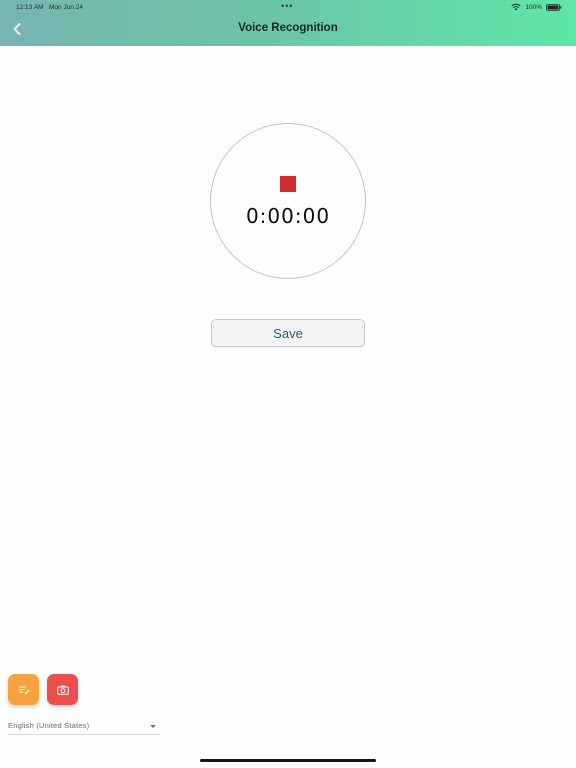  What do you see at coordinates (554, 7) in the screenshot?
I see `battery-icon` at bounding box center [554, 7].